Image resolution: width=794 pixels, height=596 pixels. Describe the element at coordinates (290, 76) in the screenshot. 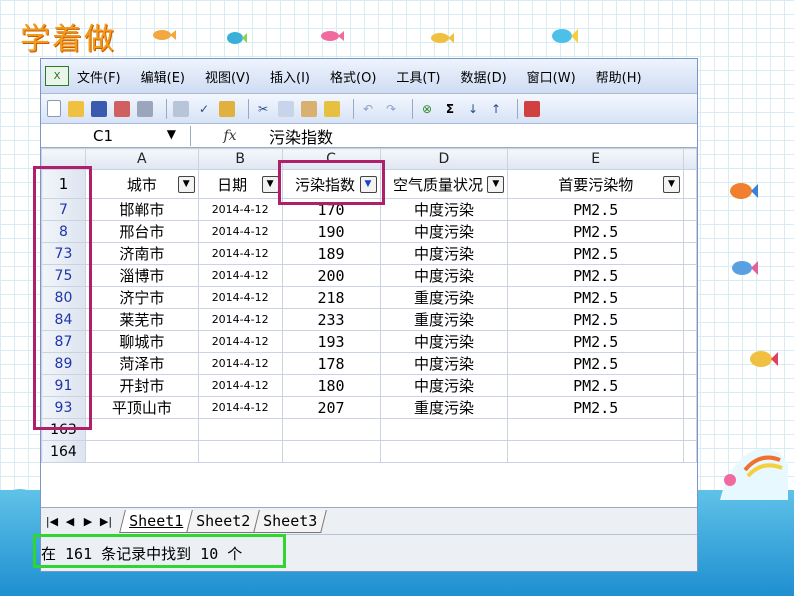

I see `menu-insert: 插入(I)` at that location.